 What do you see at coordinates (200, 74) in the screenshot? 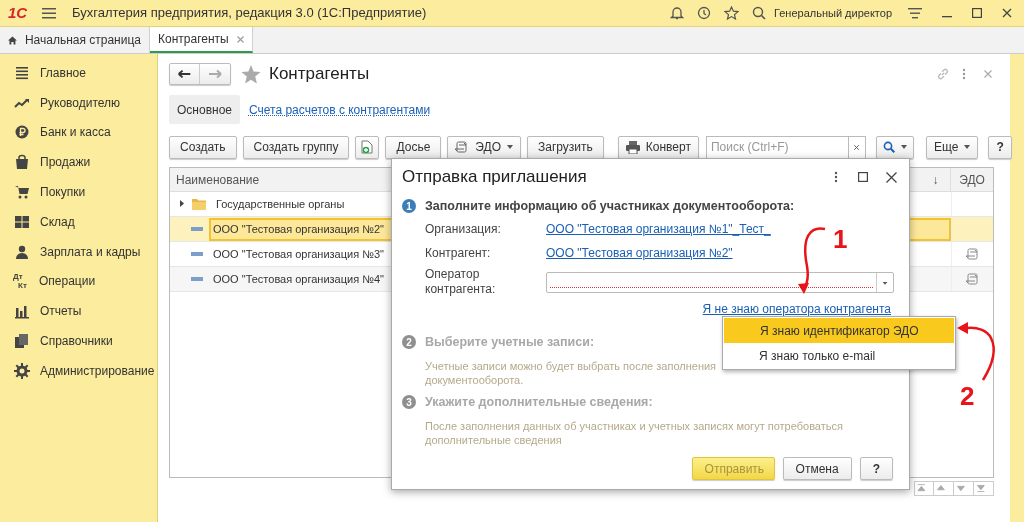
I see `history-nav` at bounding box center [200, 74].